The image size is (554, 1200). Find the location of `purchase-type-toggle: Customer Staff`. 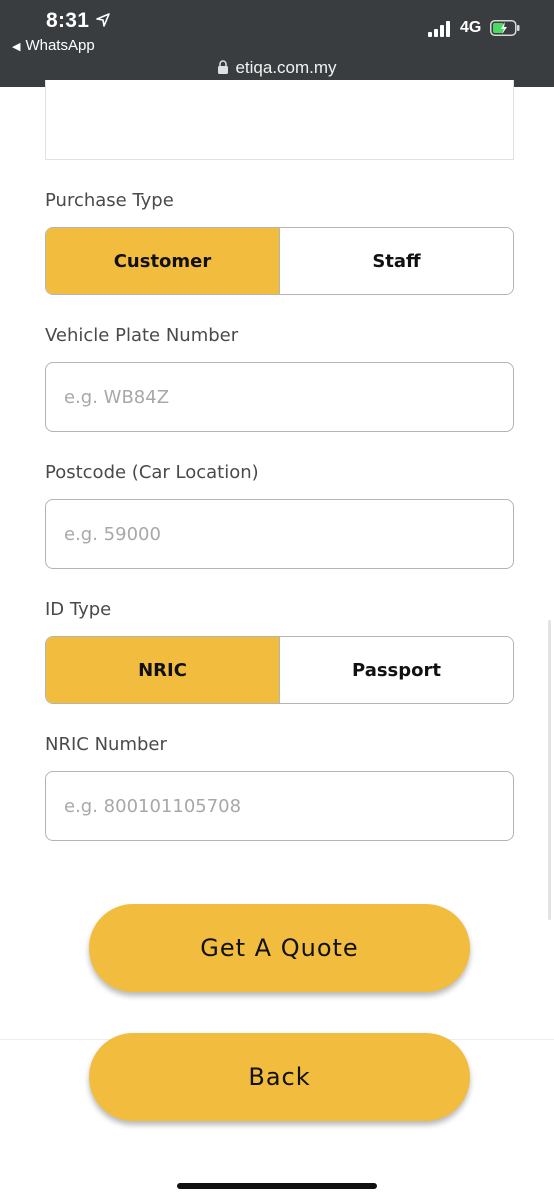

purchase-type-toggle: Customer Staff is located at coordinates (279, 261).